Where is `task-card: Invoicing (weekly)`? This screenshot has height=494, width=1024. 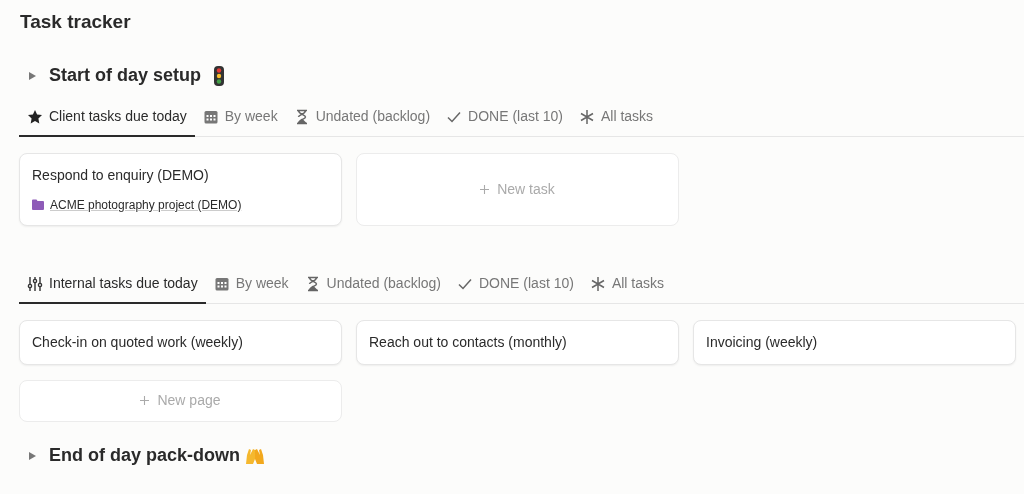 task-card: Invoicing (weekly) is located at coordinates (854, 342).